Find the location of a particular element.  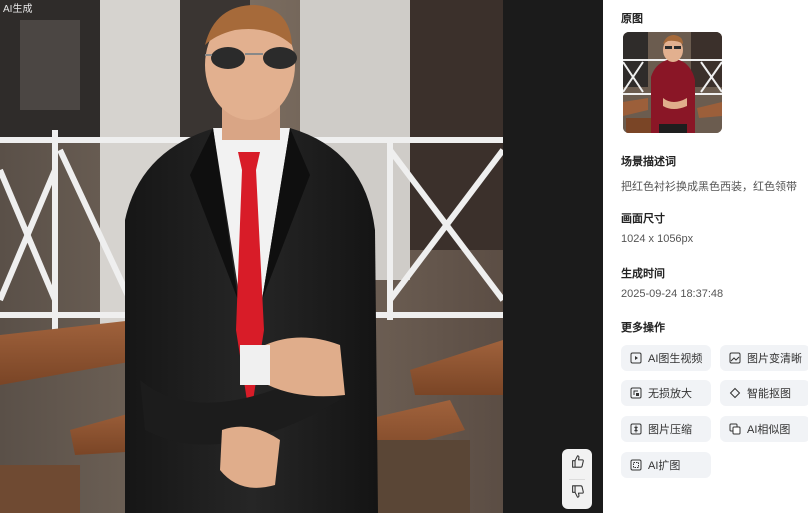

image-video-icon is located at coordinates (636, 358).